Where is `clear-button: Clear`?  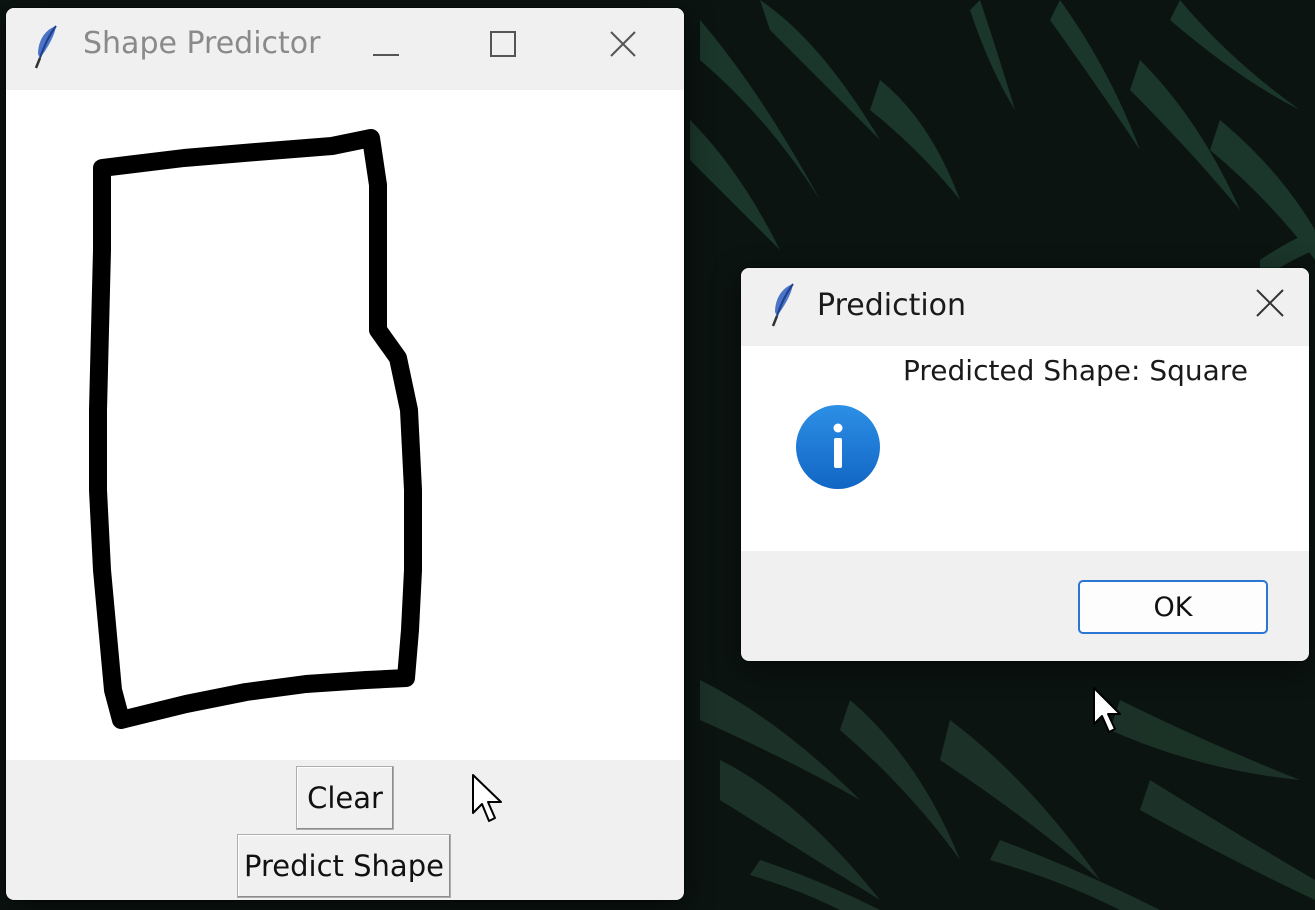 clear-button: Clear is located at coordinates (345, 798).